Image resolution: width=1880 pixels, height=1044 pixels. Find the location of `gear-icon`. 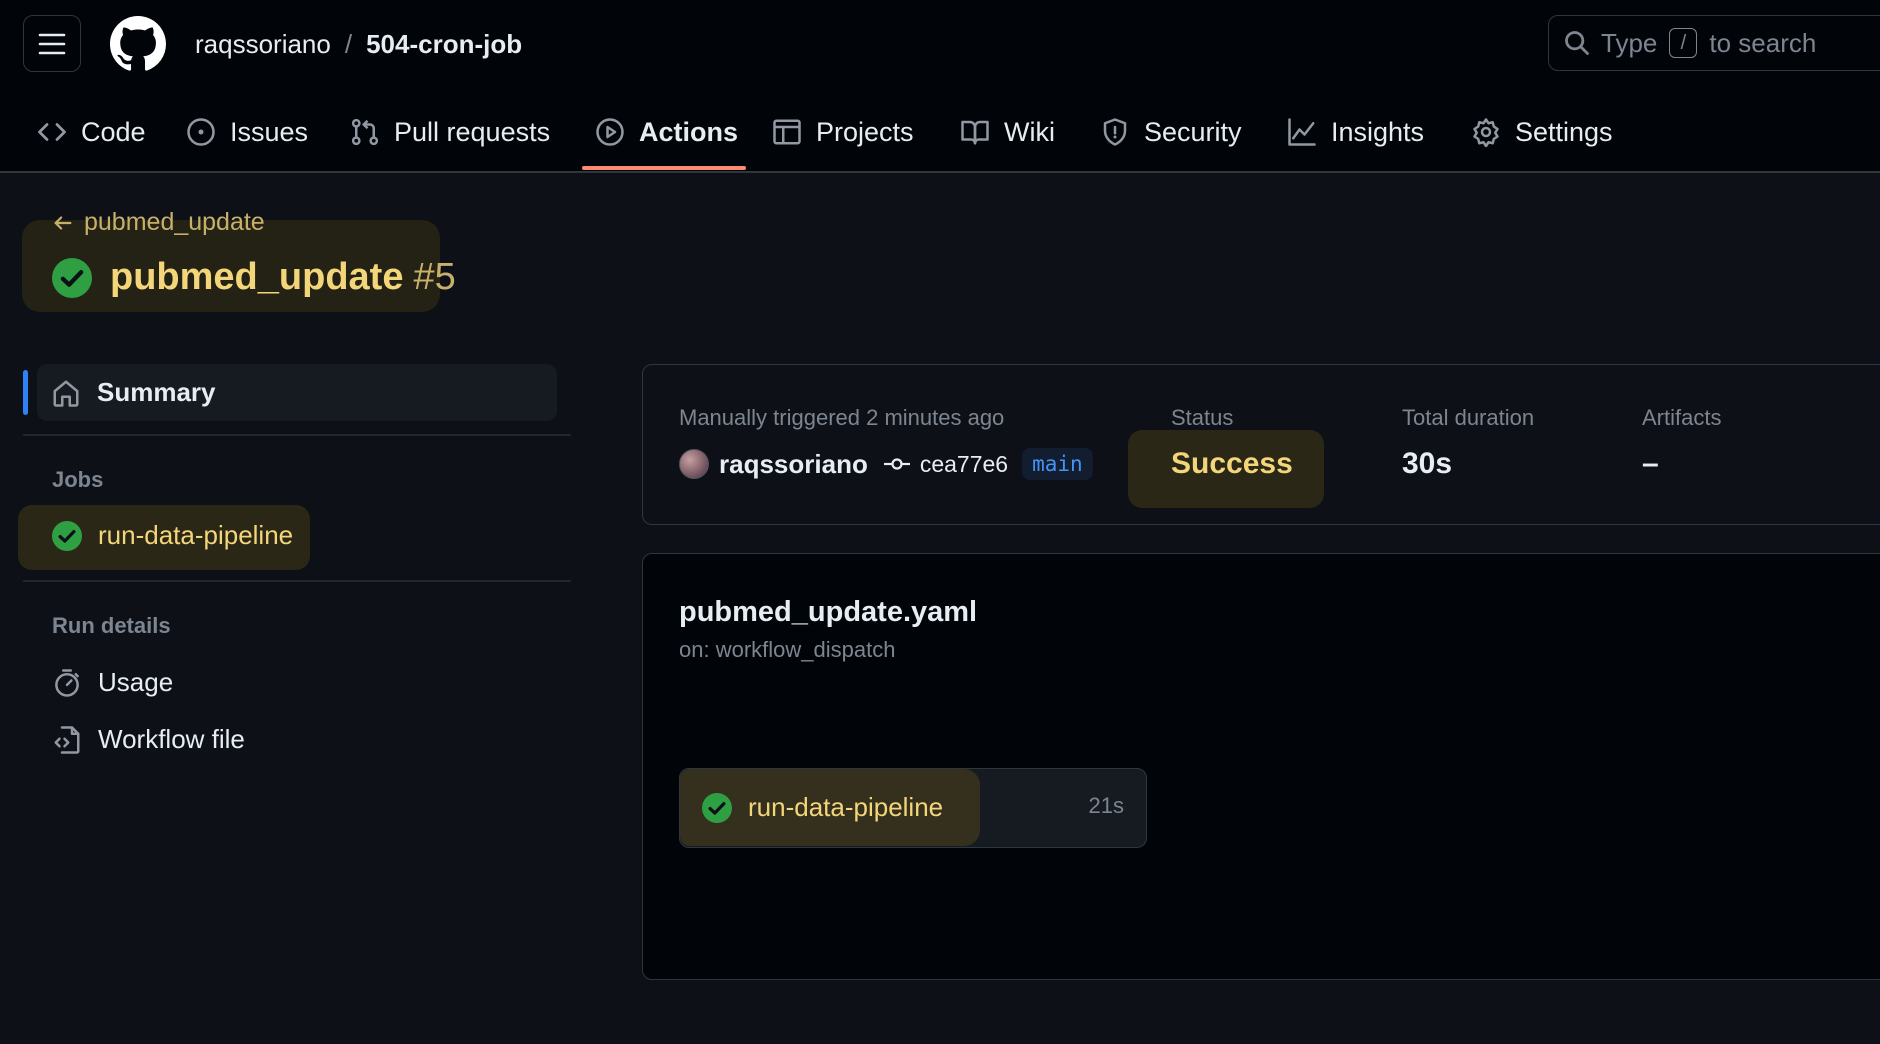

gear-icon is located at coordinates (1486, 132).